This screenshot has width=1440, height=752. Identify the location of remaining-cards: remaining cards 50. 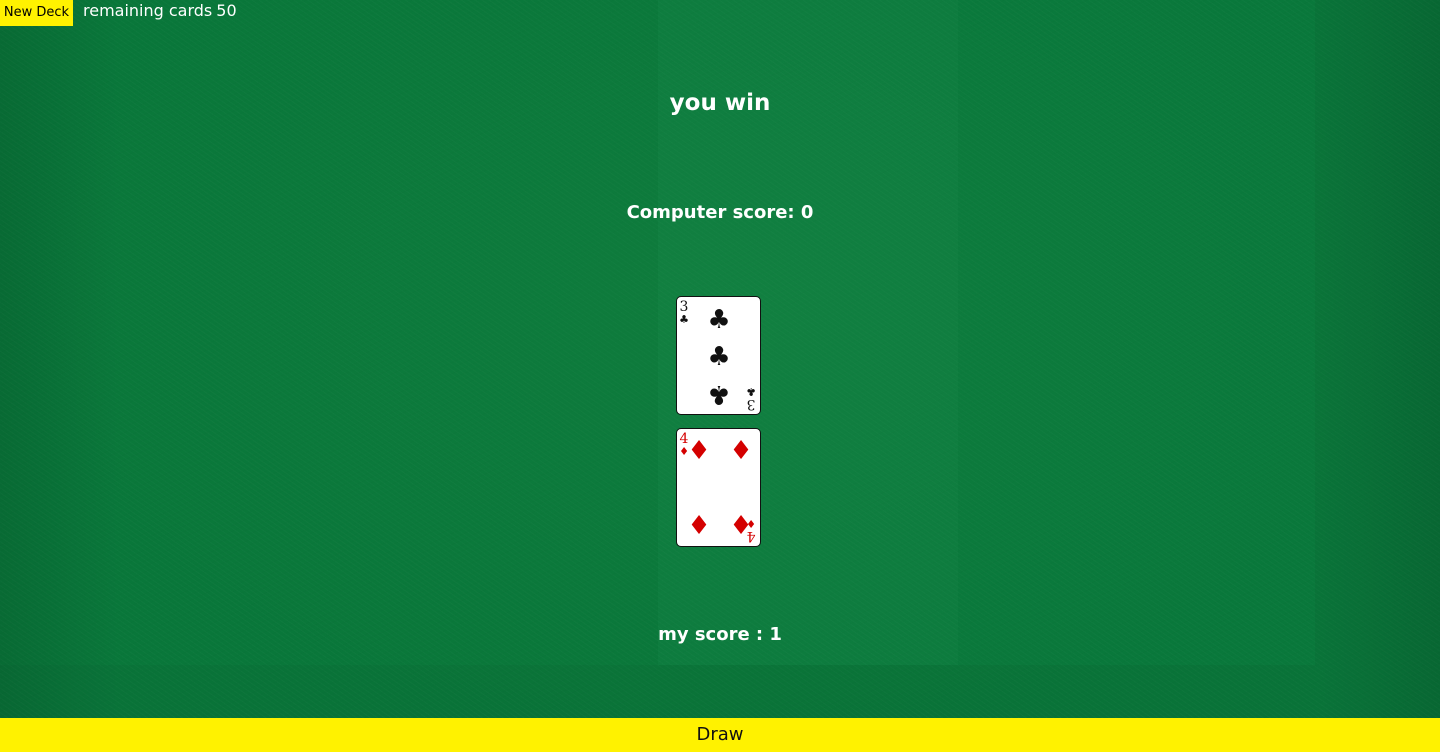
(160, 10).